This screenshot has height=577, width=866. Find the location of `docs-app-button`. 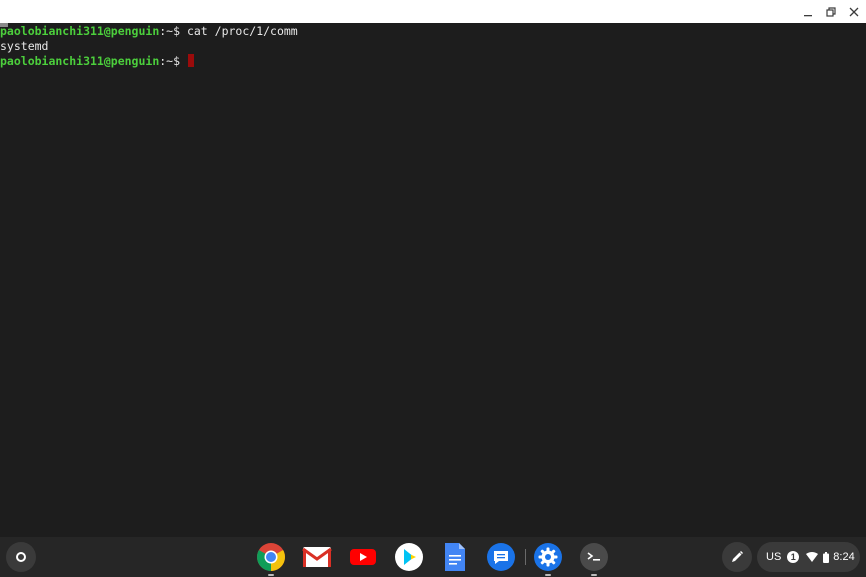

docs-app-button is located at coordinates (455, 557).